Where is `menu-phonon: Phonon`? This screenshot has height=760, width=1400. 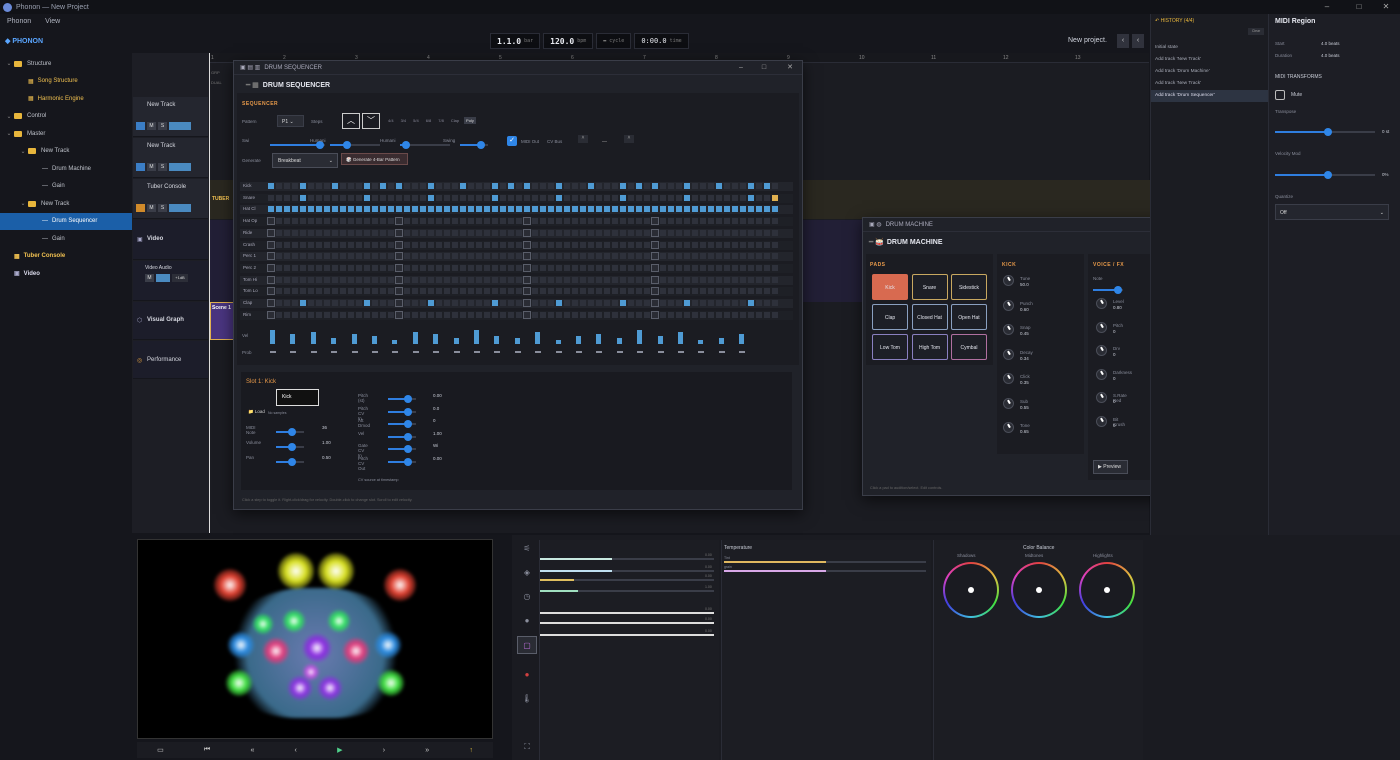
menu-phonon: Phonon is located at coordinates (19, 21).